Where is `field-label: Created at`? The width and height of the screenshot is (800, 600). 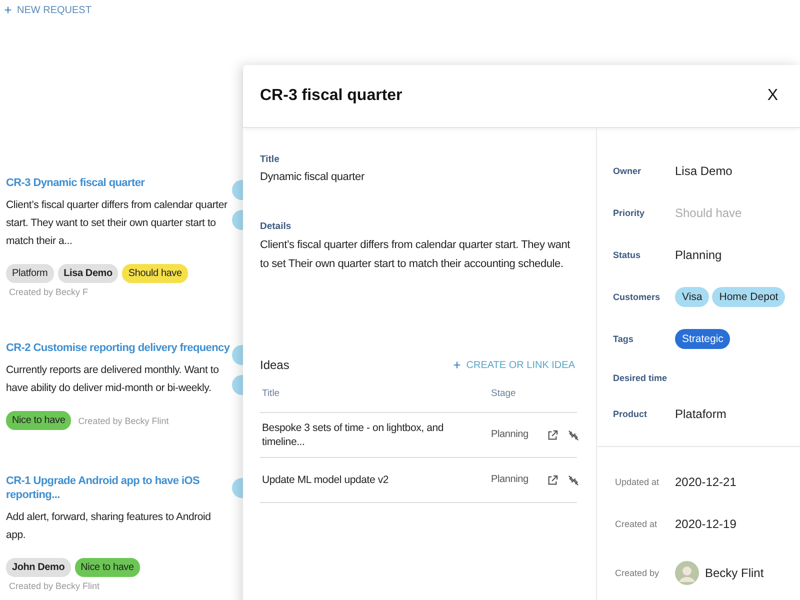
field-label: Created at is located at coordinates (636, 524).